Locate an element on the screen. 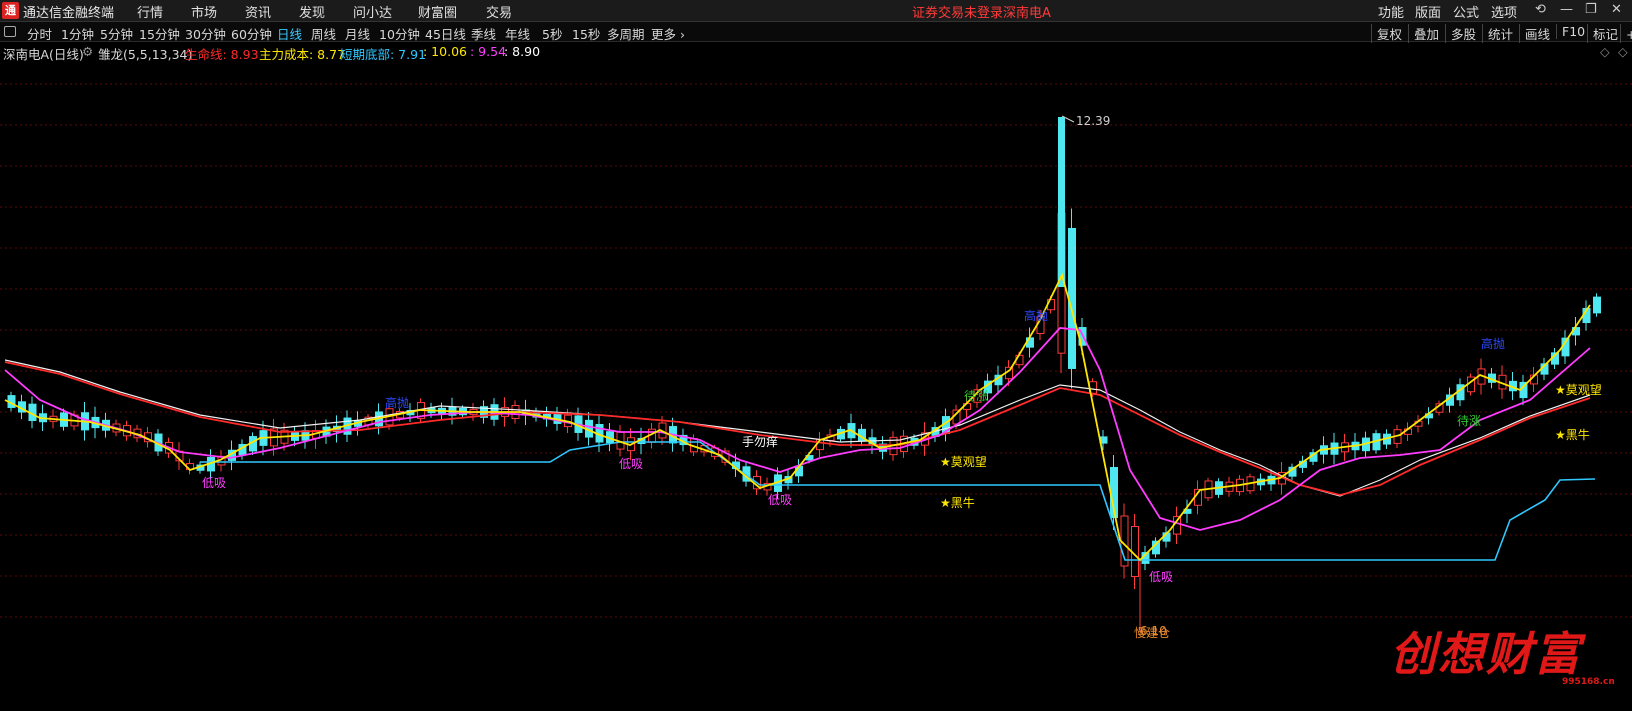 This screenshot has width=1632, height=711. tab-period-60min: 60分钟 is located at coordinates (251, 33).